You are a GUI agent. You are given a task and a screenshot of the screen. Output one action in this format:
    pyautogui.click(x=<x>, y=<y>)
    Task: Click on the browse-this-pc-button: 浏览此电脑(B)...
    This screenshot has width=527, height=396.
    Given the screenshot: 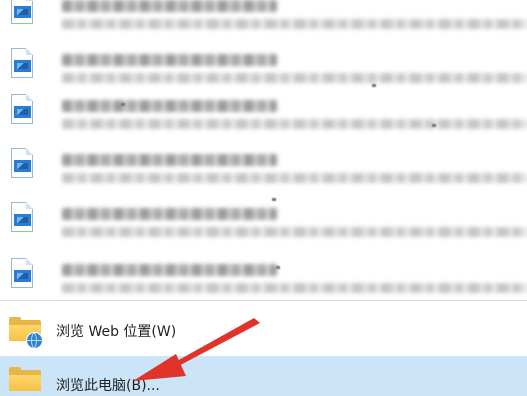 What is the action you would take?
    pyautogui.click(x=263, y=376)
    